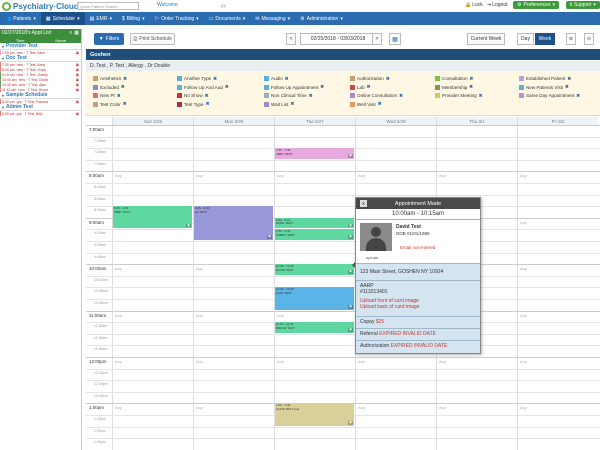 This screenshot has width=600, height=450. I want to click on day-header: Wed 2/28, so click(395, 121).